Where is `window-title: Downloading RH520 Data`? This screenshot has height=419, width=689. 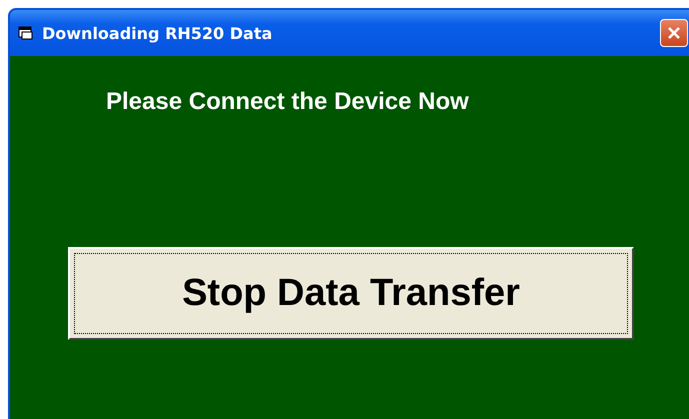
window-title: Downloading RH520 Data is located at coordinates (158, 33).